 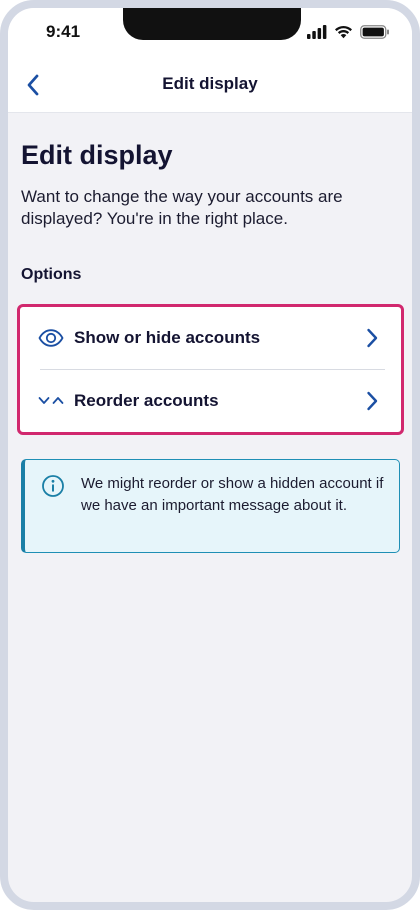 I want to click on show-hide-accounts-row: Show or hide accounts, so click(x=210, y=338).